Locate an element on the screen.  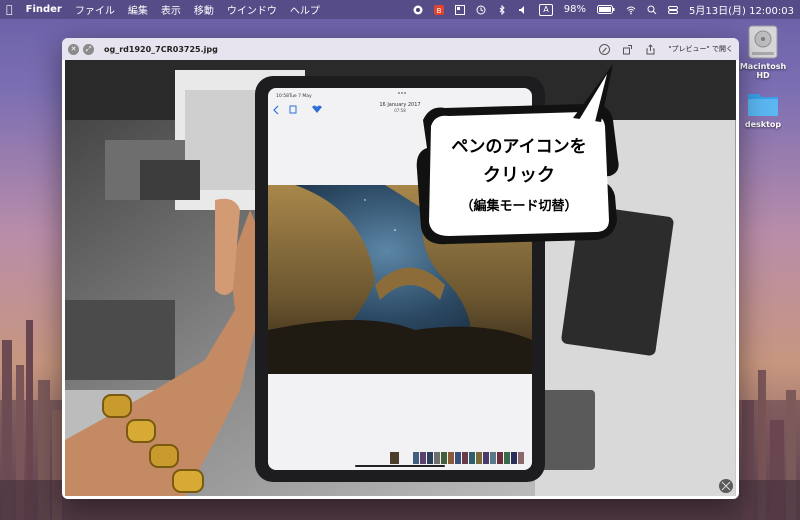
menu-file: ファイル is located at coordinates (95, 9).